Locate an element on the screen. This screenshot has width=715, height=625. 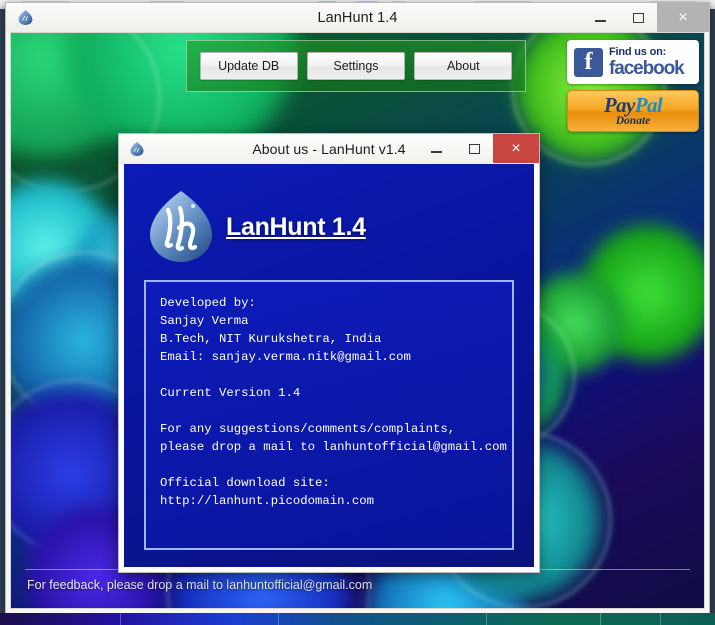
close-button: × is located at coordinates (683, 17).